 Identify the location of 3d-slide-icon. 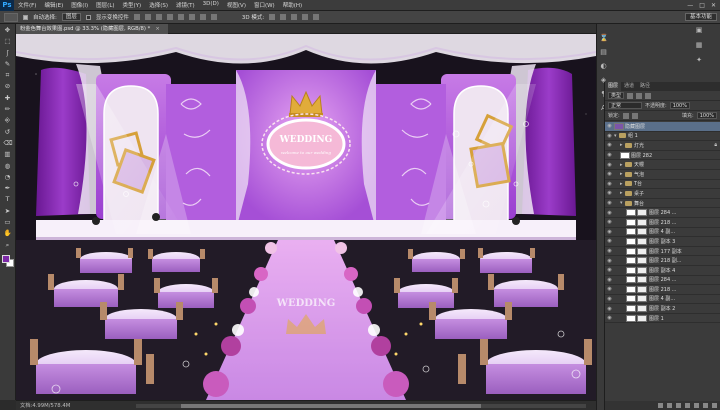
(305, 17).